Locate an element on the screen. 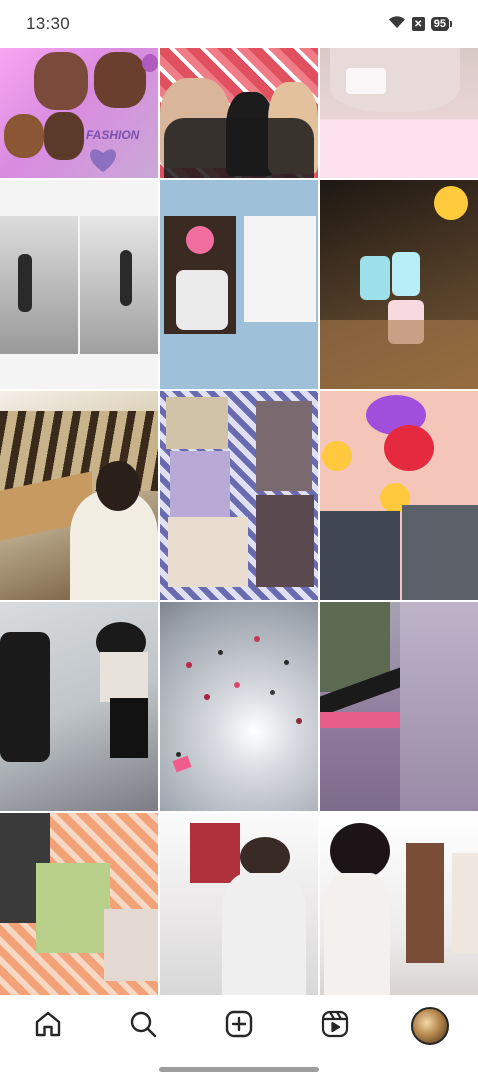 This screenshot has width=478, height=1080. status-time: 13:30 is located at coordinates (48, 23).